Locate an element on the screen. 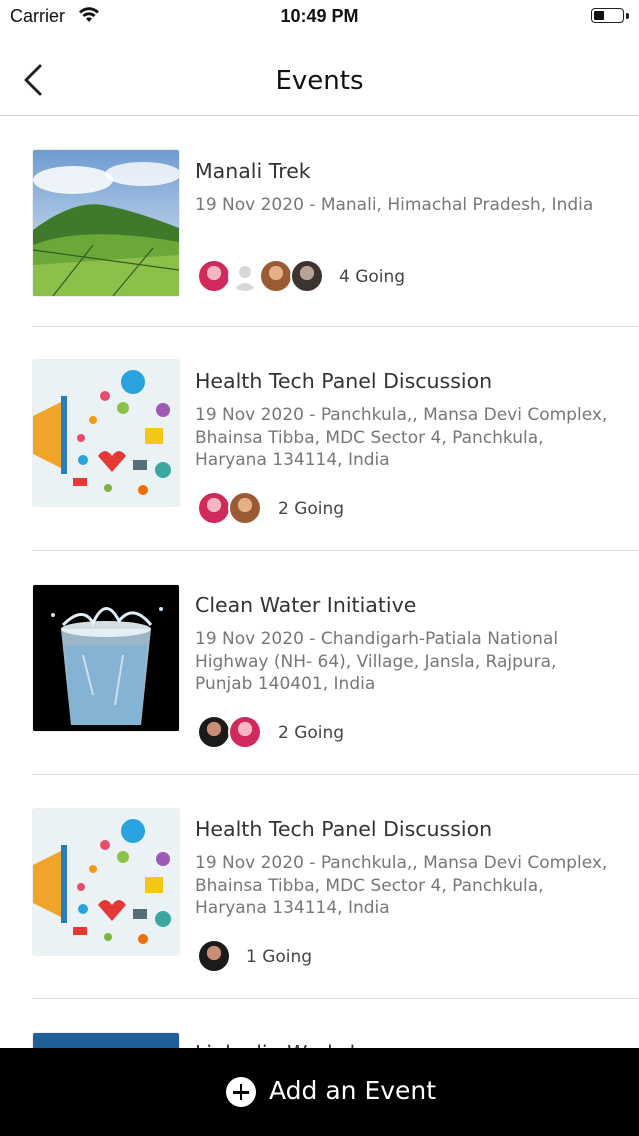 This screenshot has height=1136, width=639. bottom-bar: Add an Event is located at coordinates (319, 1092).